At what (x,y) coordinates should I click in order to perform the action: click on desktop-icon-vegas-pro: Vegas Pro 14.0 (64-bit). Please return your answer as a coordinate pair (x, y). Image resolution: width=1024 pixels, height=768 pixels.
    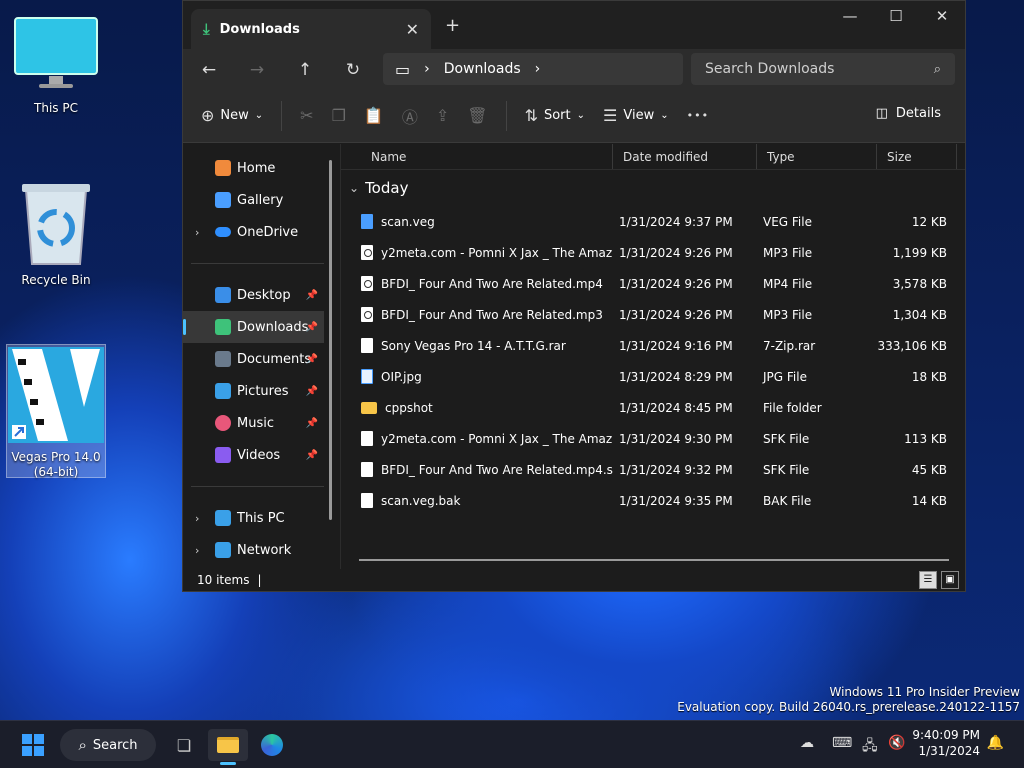
    Looking at the image, I should click on (56, 411).